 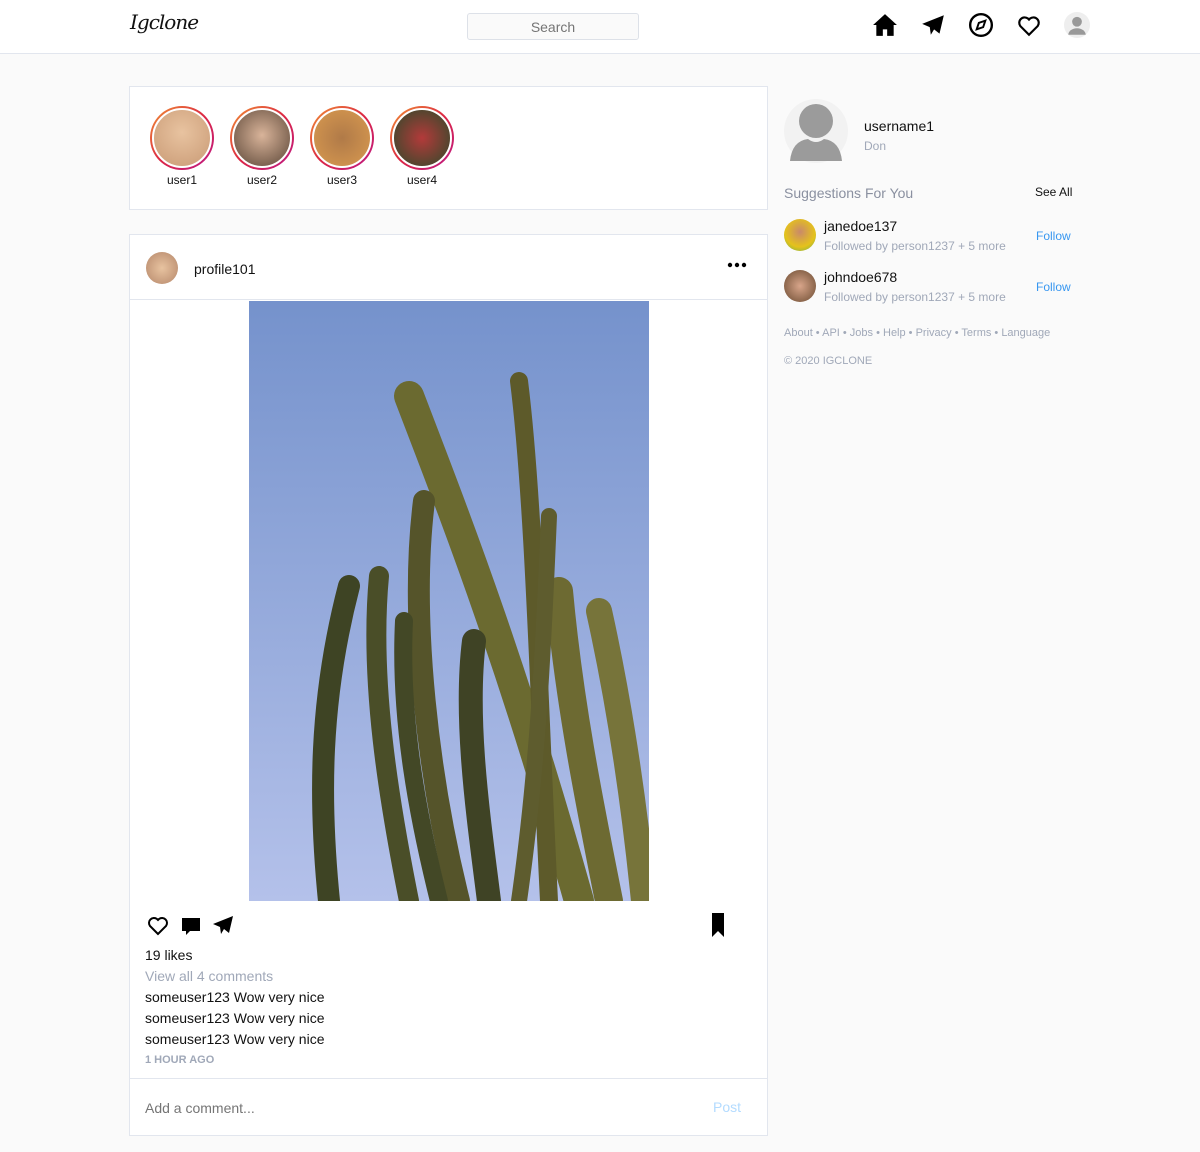 I want to click on suggestion-username: johndoe678, so click(x=860, y=277).